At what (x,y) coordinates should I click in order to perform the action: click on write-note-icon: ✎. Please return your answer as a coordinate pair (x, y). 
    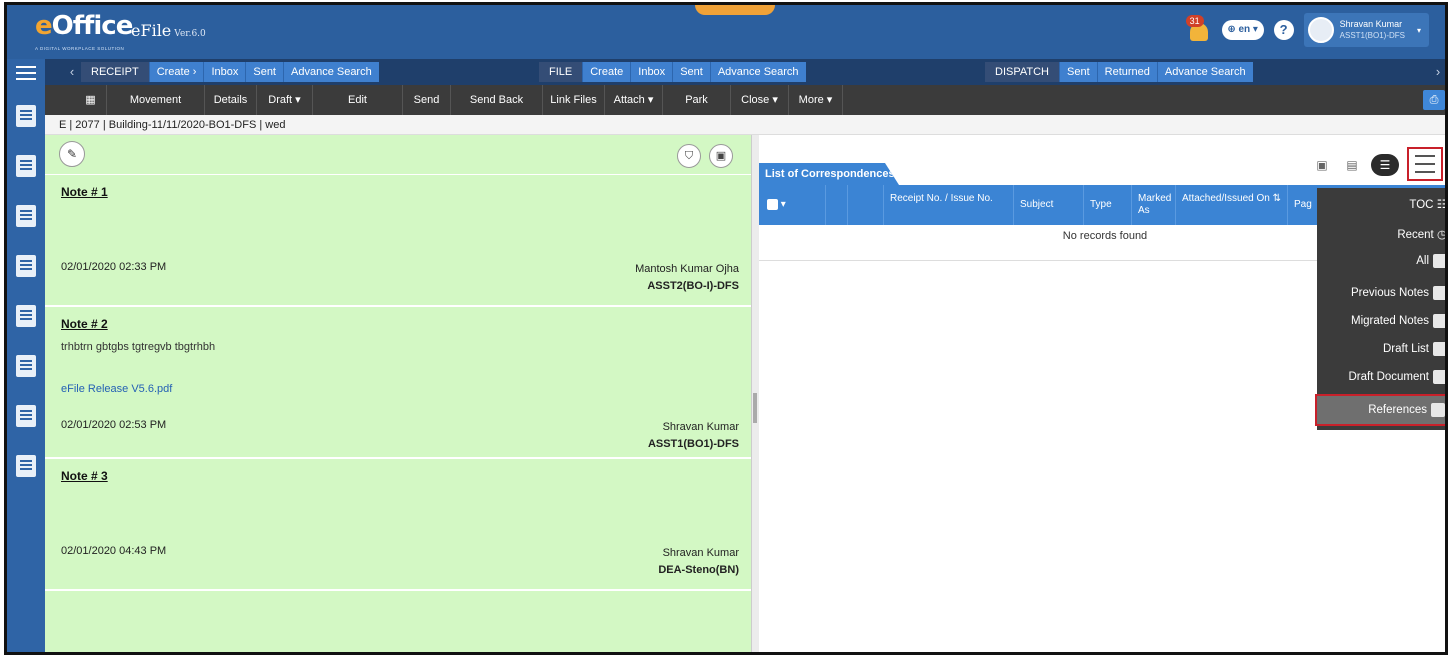
    Looking at the image, I should click on (72, 154).